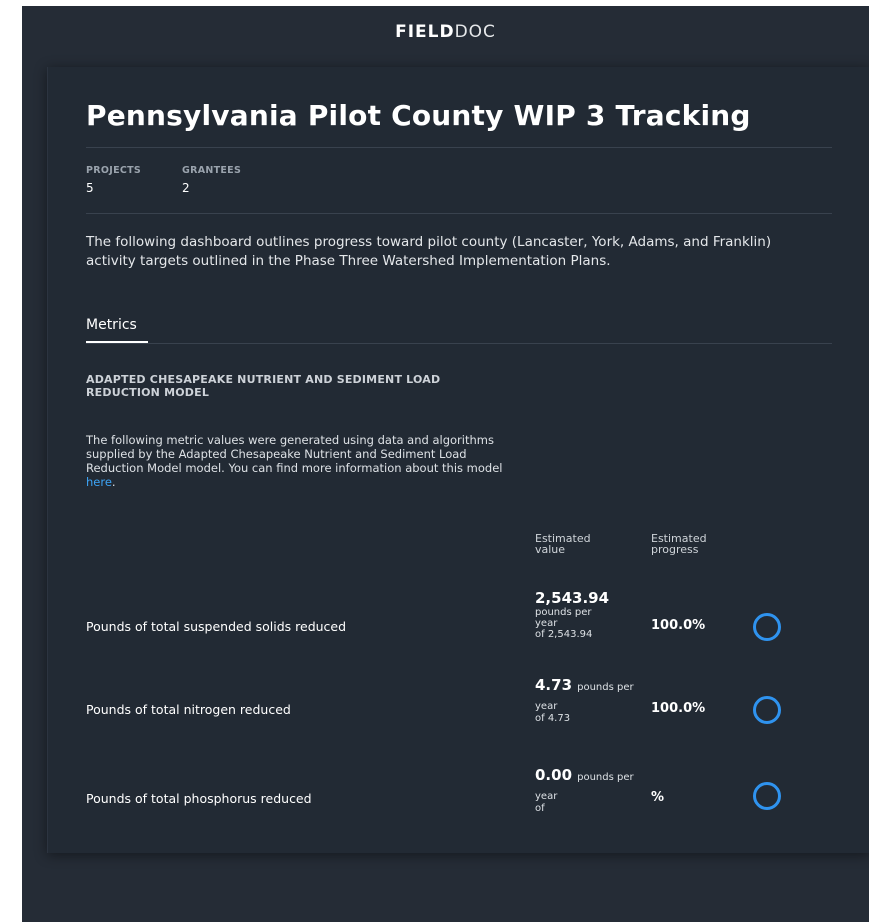 The height and width of the screenshot is (922, 869). I want to click on estimated-value: 4.73 pounds per year of 4.73, so click(585, 699).